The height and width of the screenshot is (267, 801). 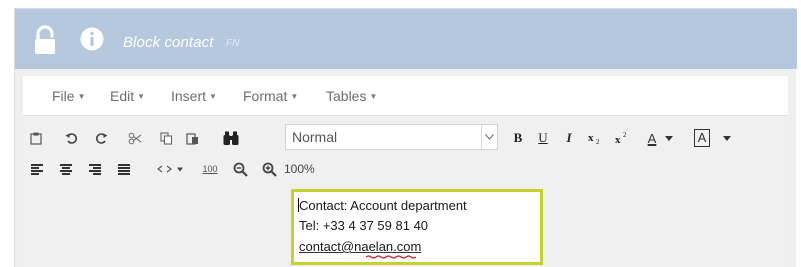 I want to click on zoom-level: 100%, so click(x=299, y=169).